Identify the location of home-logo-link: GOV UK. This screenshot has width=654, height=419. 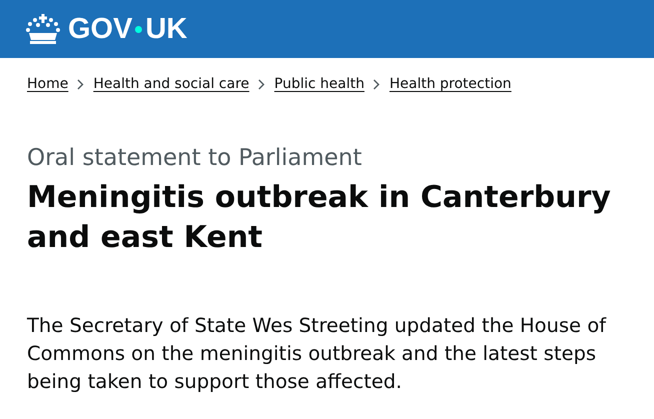
(107, 29).